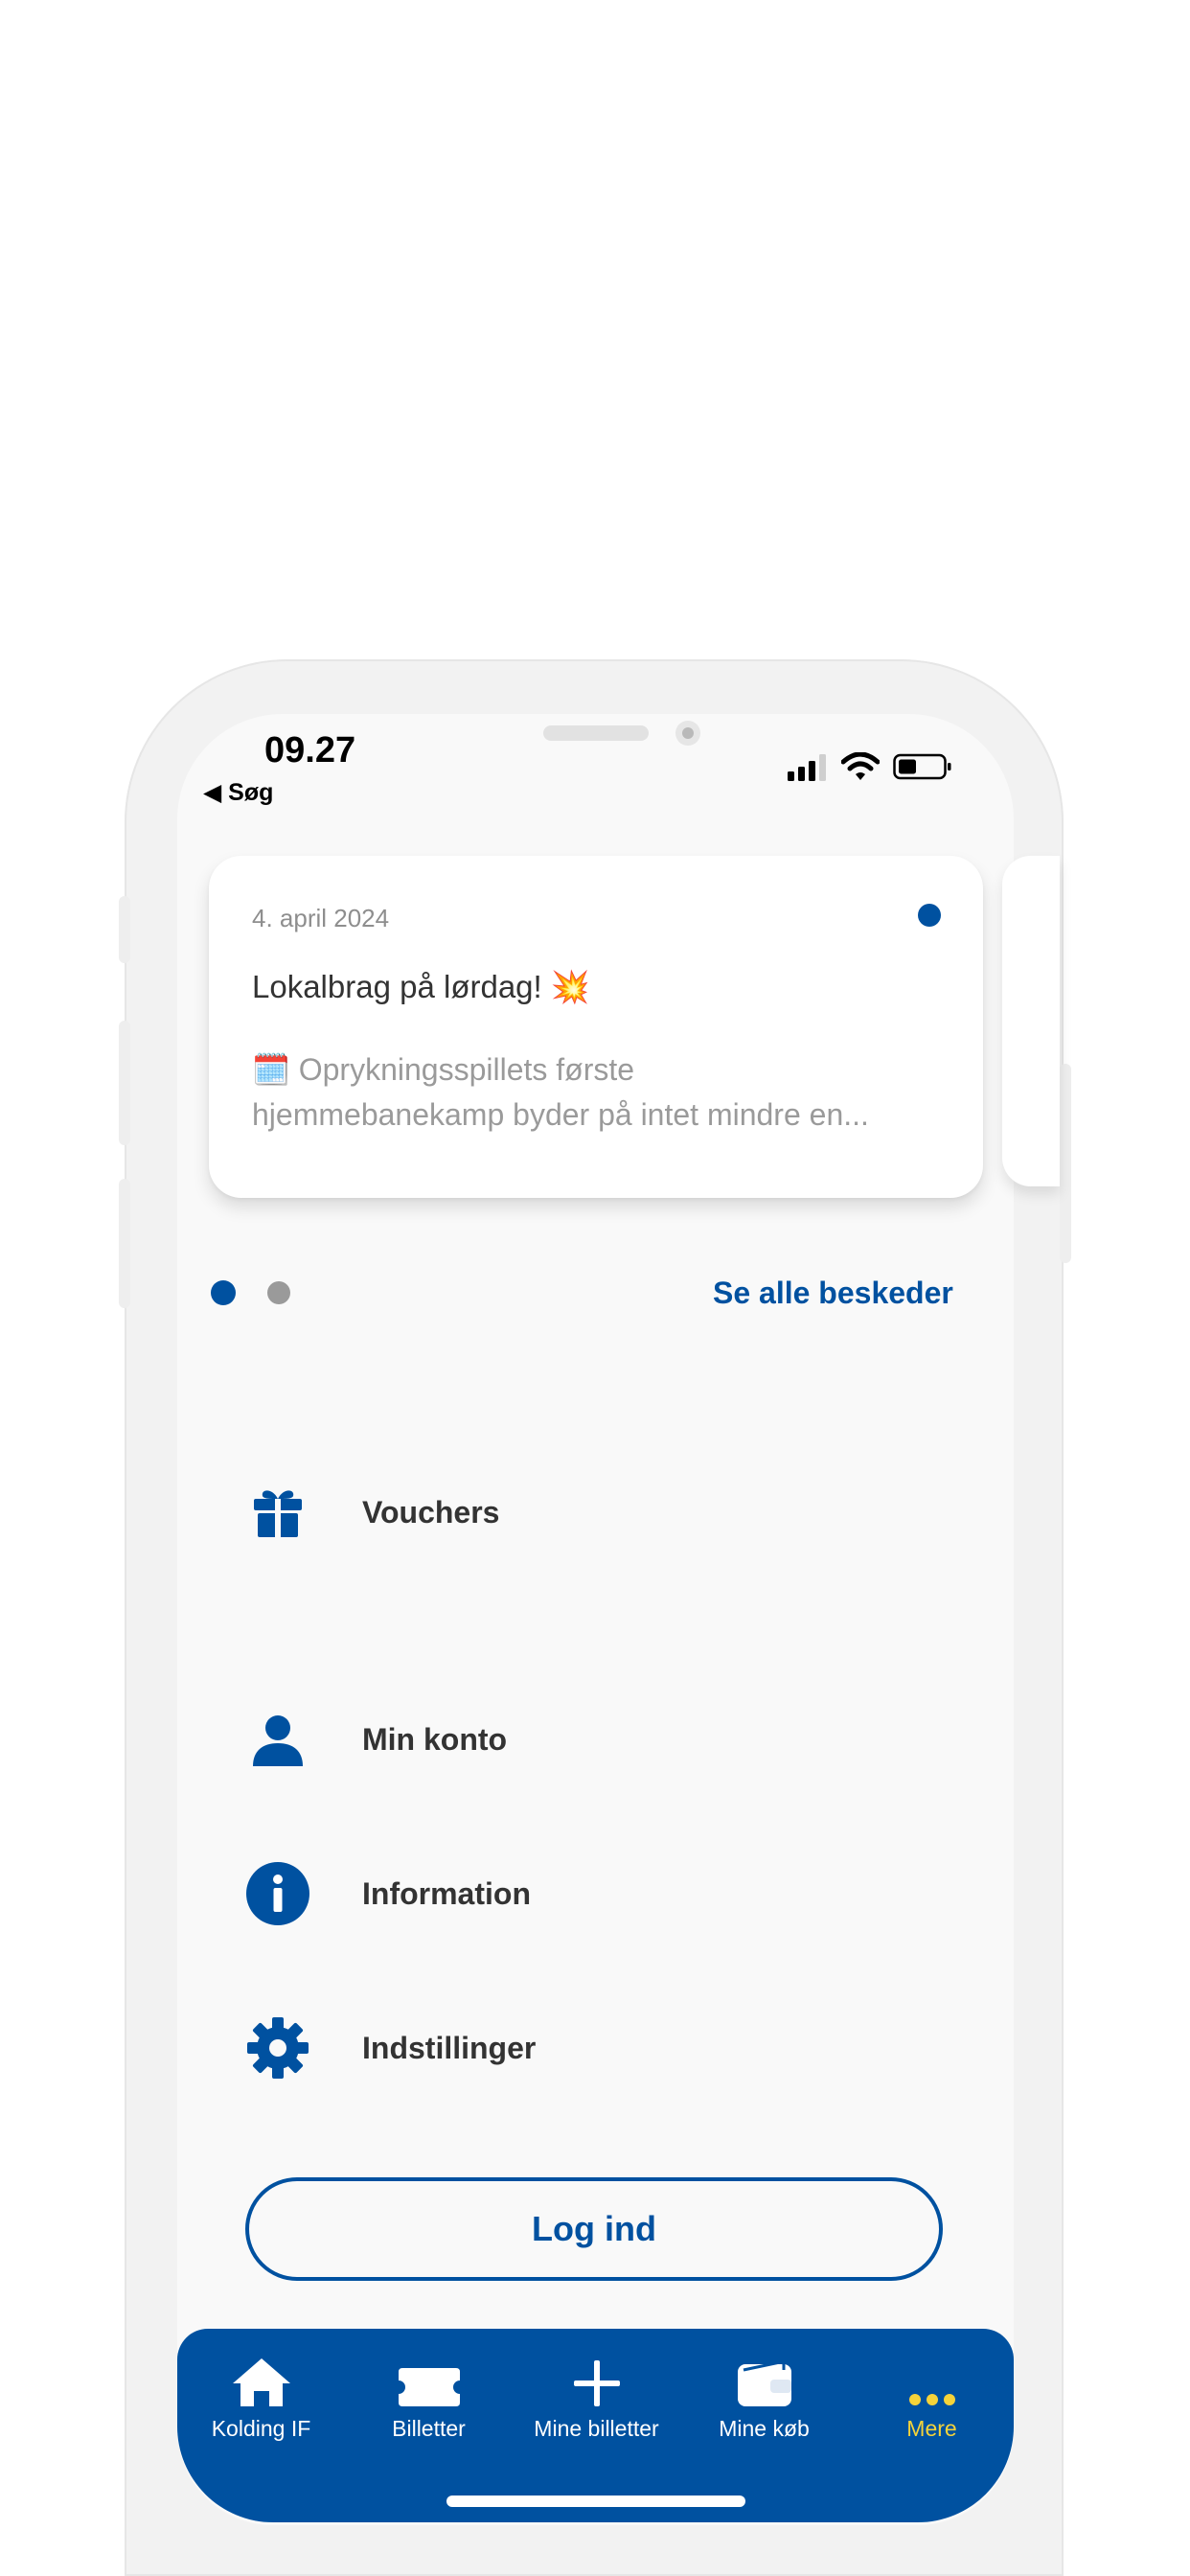 The width and height of the screenshot is (1190, 2576). I want to click on front-camera, so click(687, 734).